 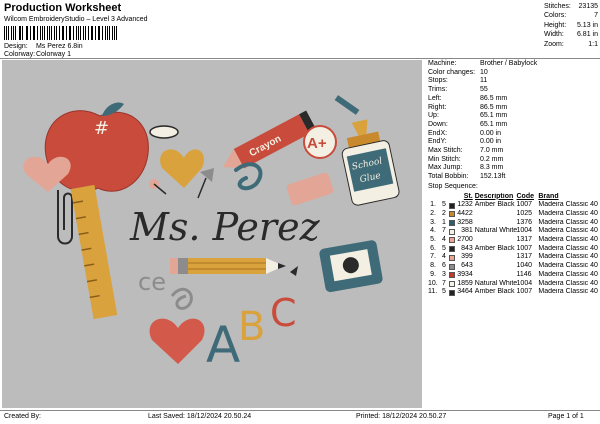 I want to click on row-stitches: 399, so click(x=467, y=257).